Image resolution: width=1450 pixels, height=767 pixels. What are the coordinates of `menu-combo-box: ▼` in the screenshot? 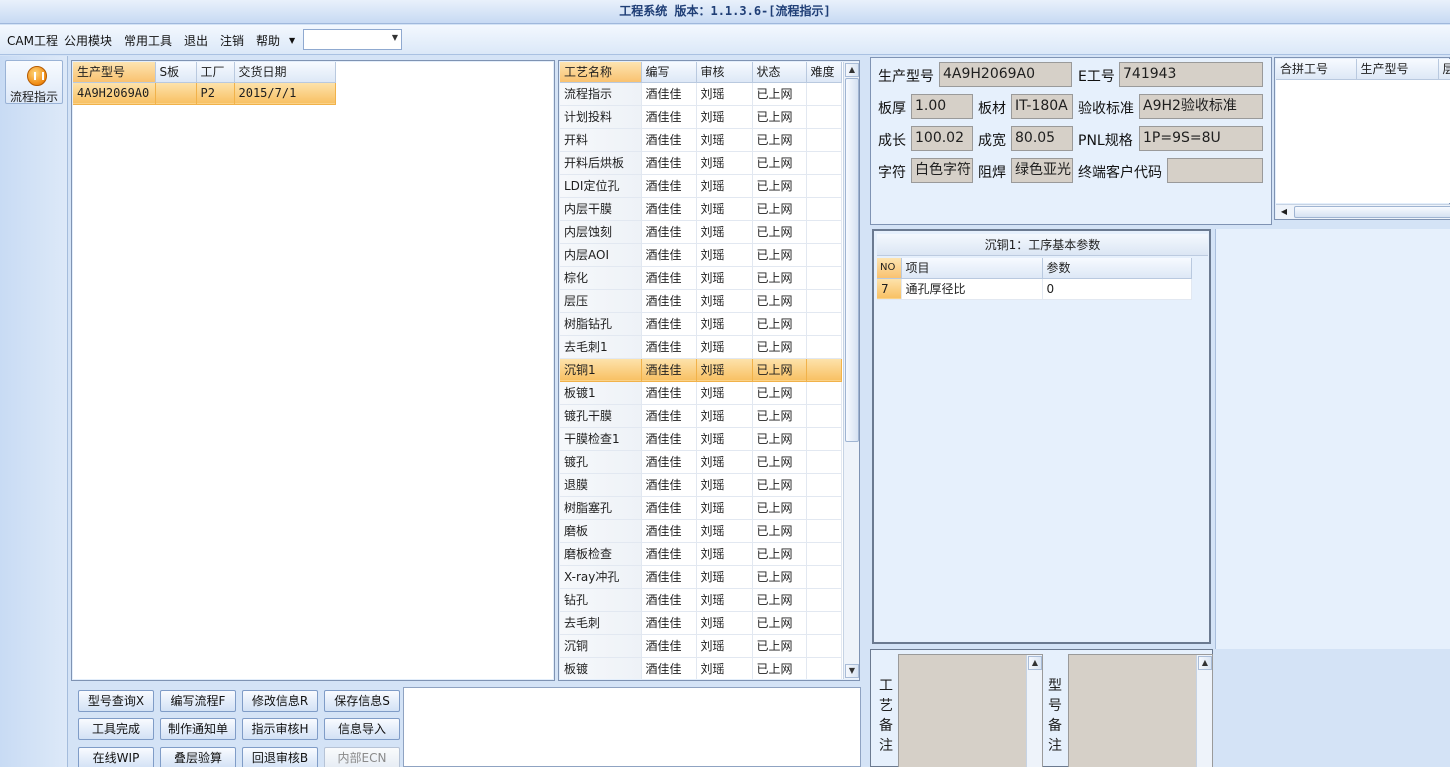 It's located at (352, 39).